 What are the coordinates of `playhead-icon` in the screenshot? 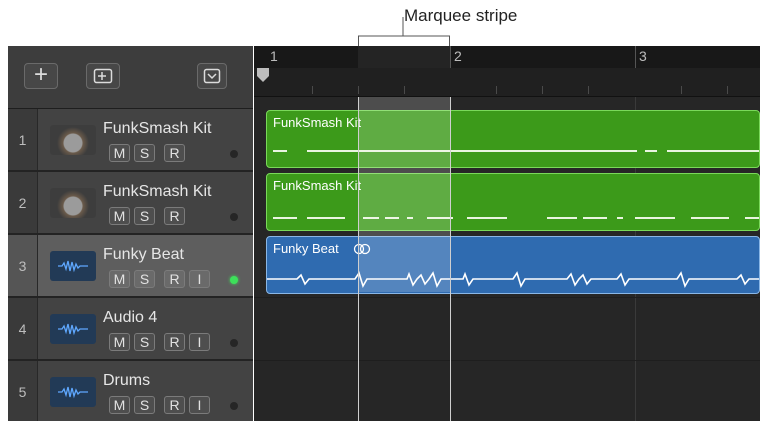 It's located at (264, 71).